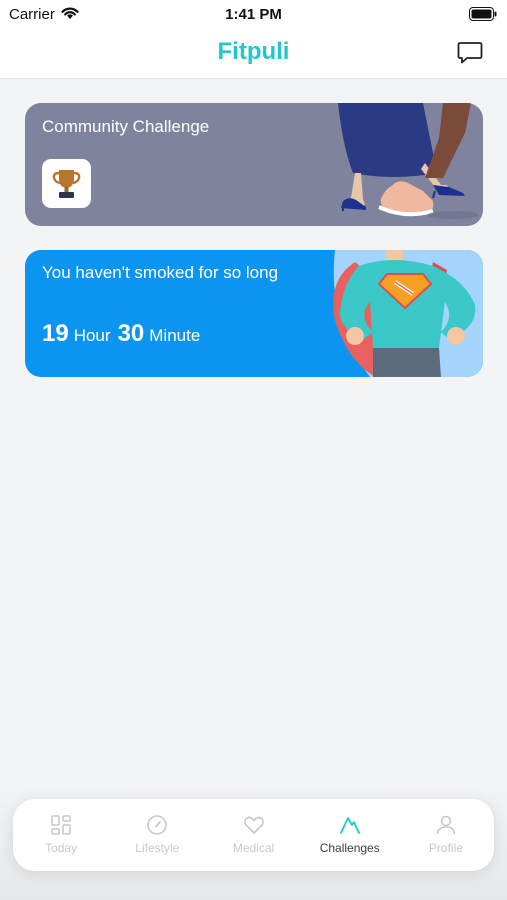 This screenshot has height=900, width=507. Describe the element at coordinates (131, 333) in the screenshot. I see `minutes-value: 30` at that location.